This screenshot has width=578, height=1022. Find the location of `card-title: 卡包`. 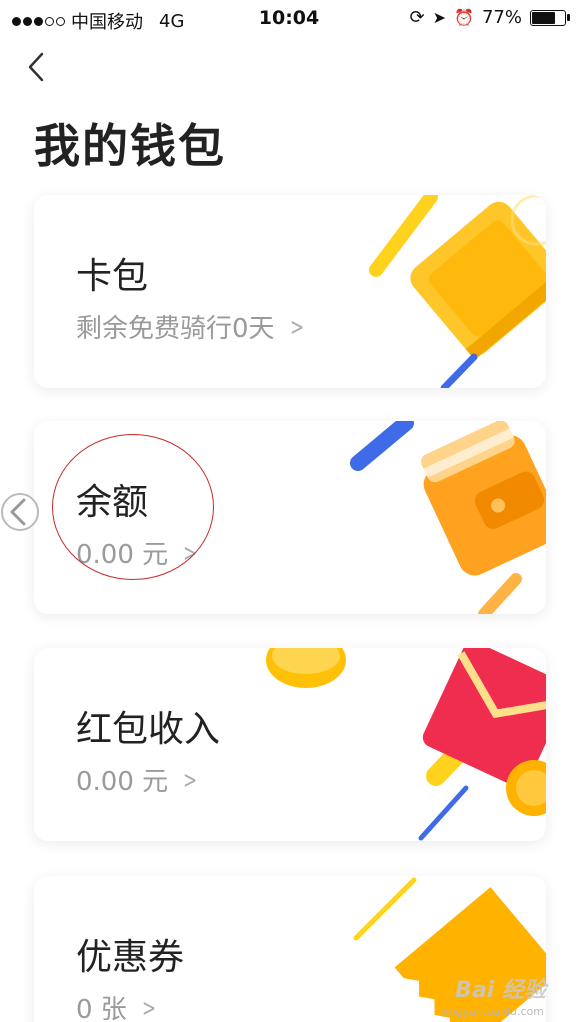

card-title: 卡包 is located at coordinates (112, 276).